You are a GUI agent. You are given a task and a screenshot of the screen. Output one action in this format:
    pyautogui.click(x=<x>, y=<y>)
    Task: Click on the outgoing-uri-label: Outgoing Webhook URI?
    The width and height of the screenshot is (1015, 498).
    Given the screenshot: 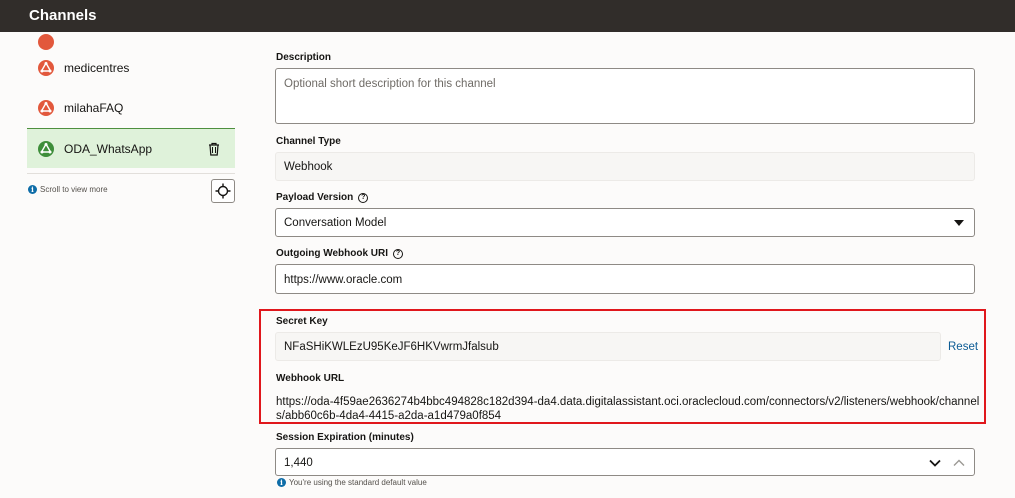 What is the action you would take?
    pyautogui.click(x=340, y=253)
    